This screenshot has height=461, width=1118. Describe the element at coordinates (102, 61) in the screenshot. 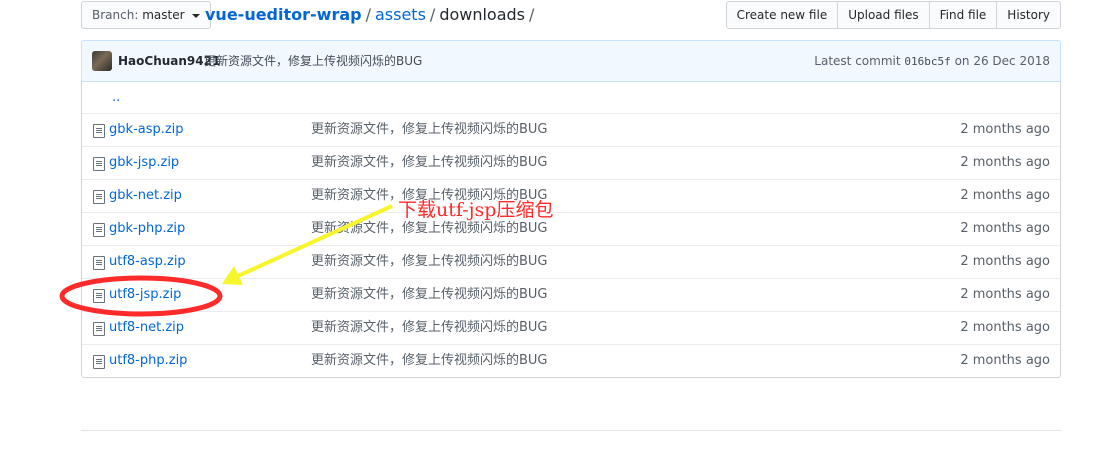

I see `avatar` at that location.